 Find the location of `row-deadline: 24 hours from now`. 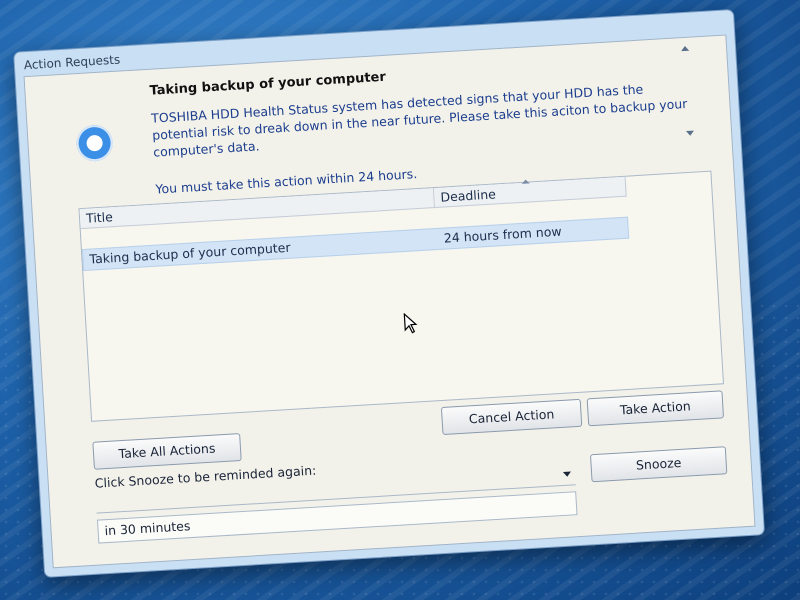

row-deadline: 24 hours from now is located at coordinates (502, 234).